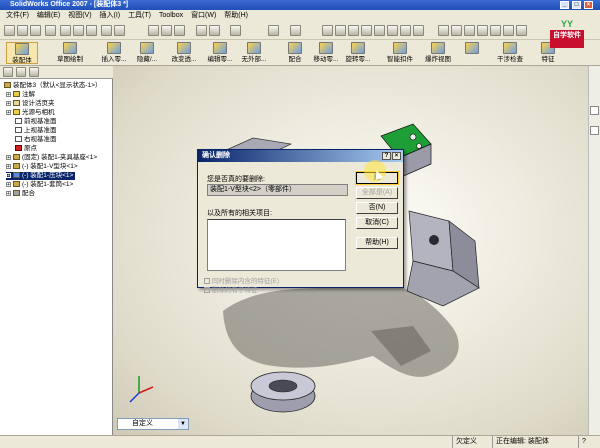  Describe the element at coordinates (472, 53) in the screenshot. I see `cmd-explode-line-sketch` at that location.